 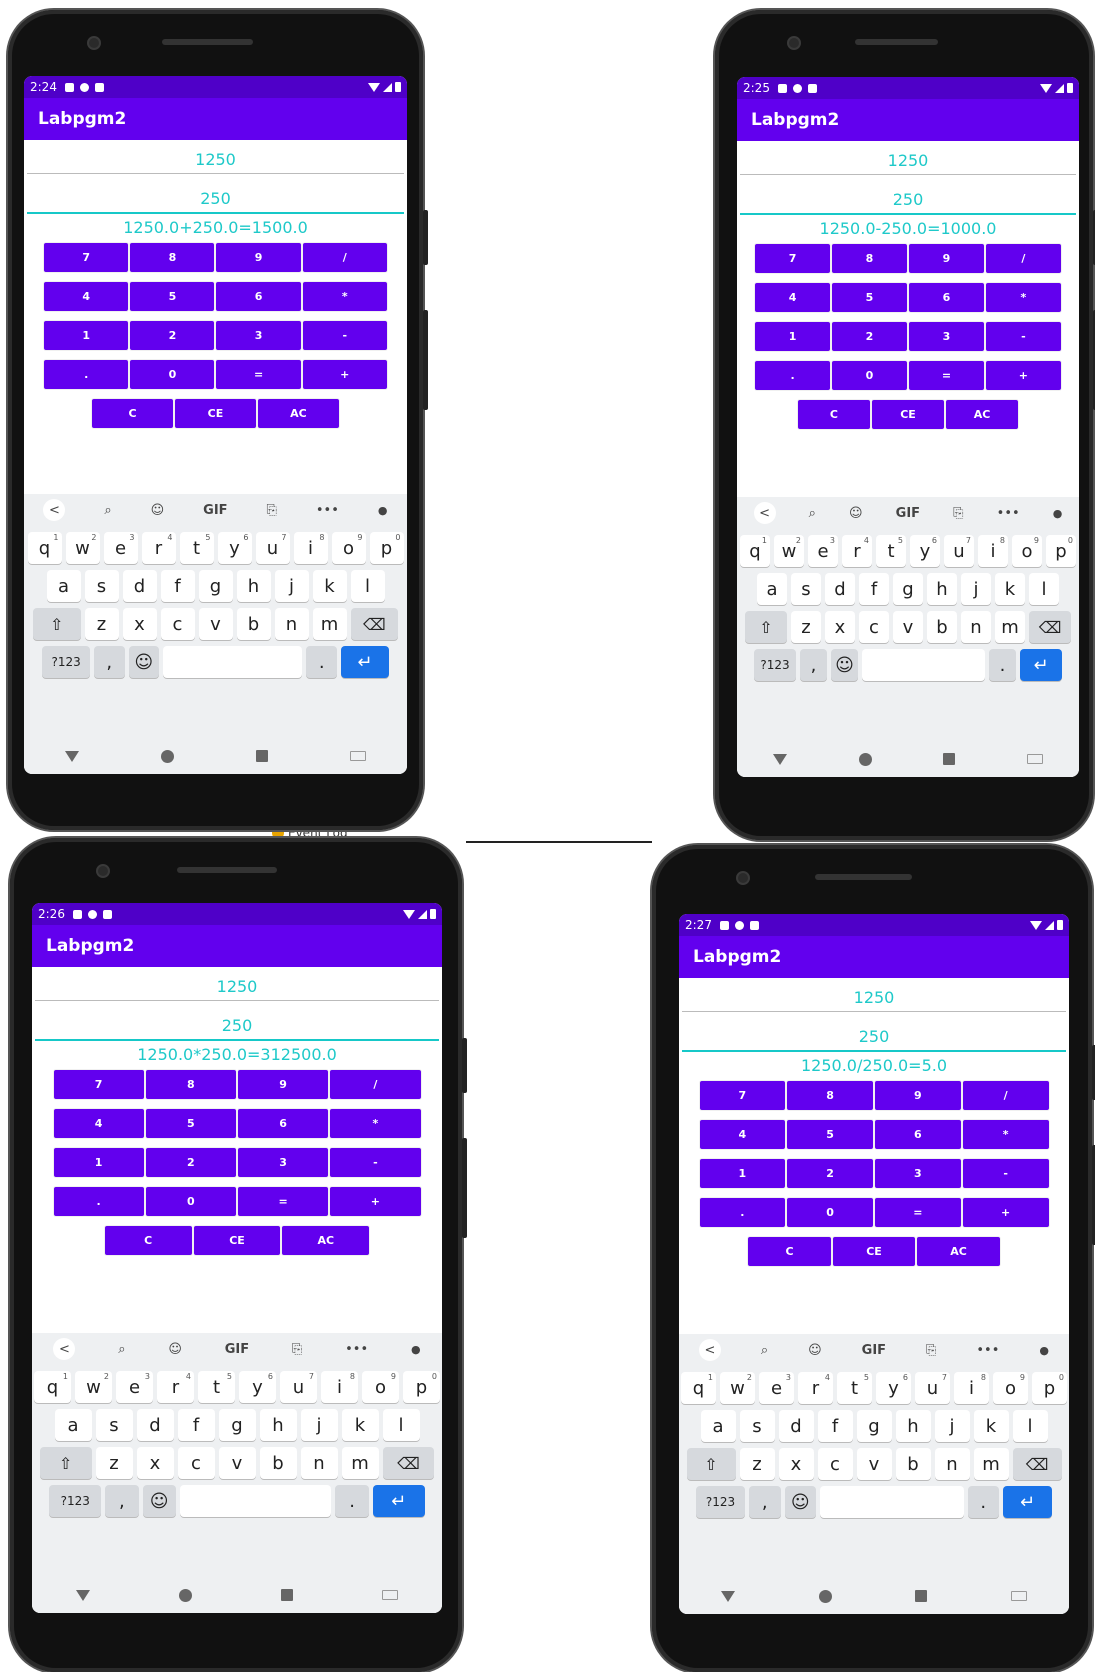 What do you see at coordinates (365, 662) in the screenshot?
I see `enter-key: ↵` at bounding box center [365, 662].